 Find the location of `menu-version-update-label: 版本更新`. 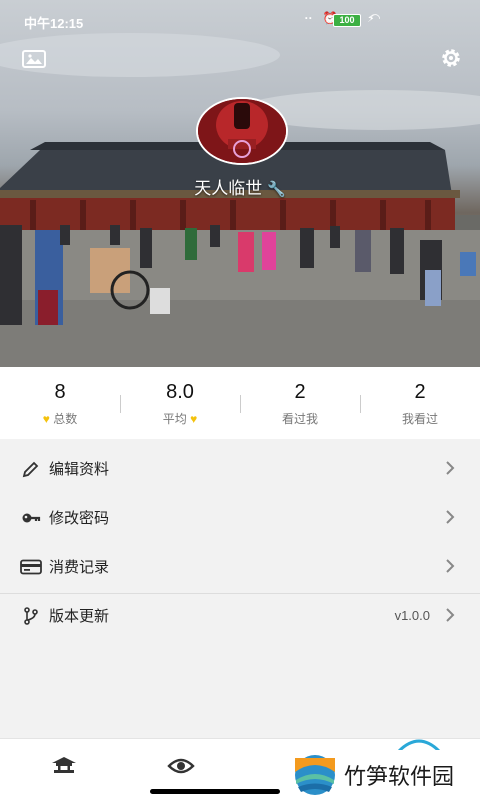

menu-version-update-label: 版本更新 is located at coordinates (79, 616).